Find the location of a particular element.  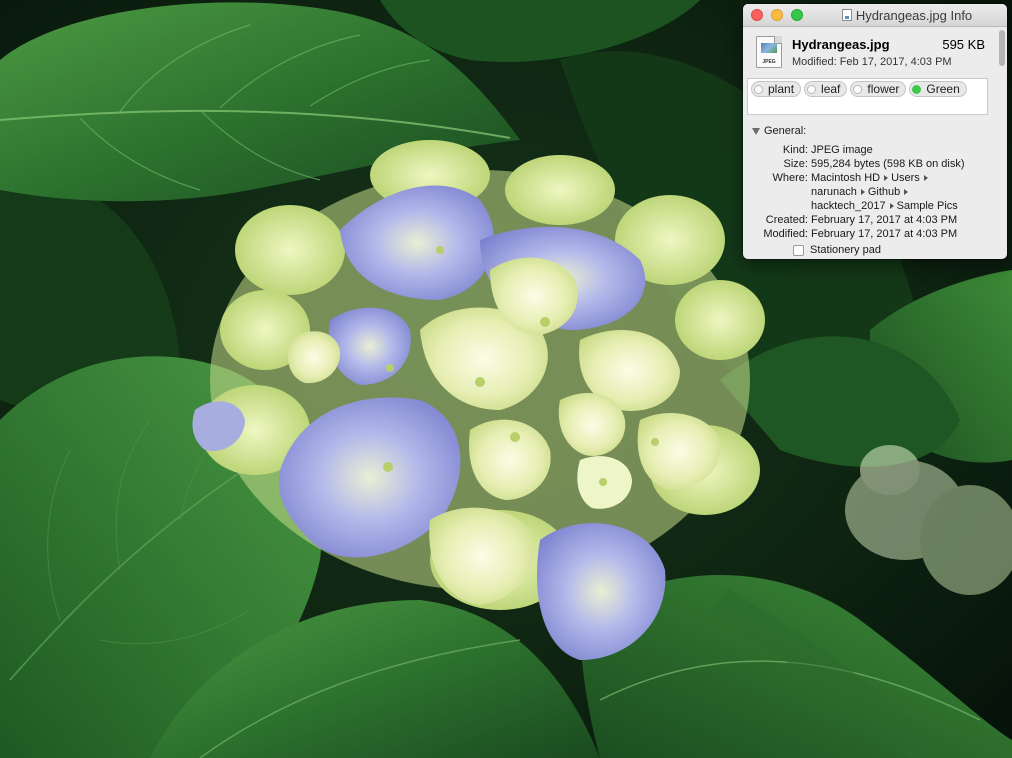

where-row-continued: narunach Github is located at coordinates (875, 193).